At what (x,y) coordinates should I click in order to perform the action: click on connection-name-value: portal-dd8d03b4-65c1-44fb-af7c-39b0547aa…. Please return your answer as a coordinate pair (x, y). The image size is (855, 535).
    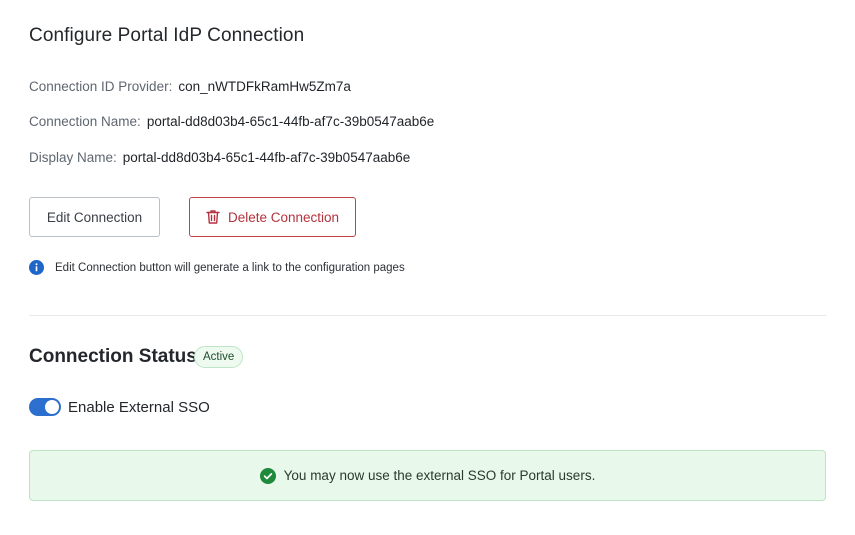
    Looking at the image, I should click on (290, 121).